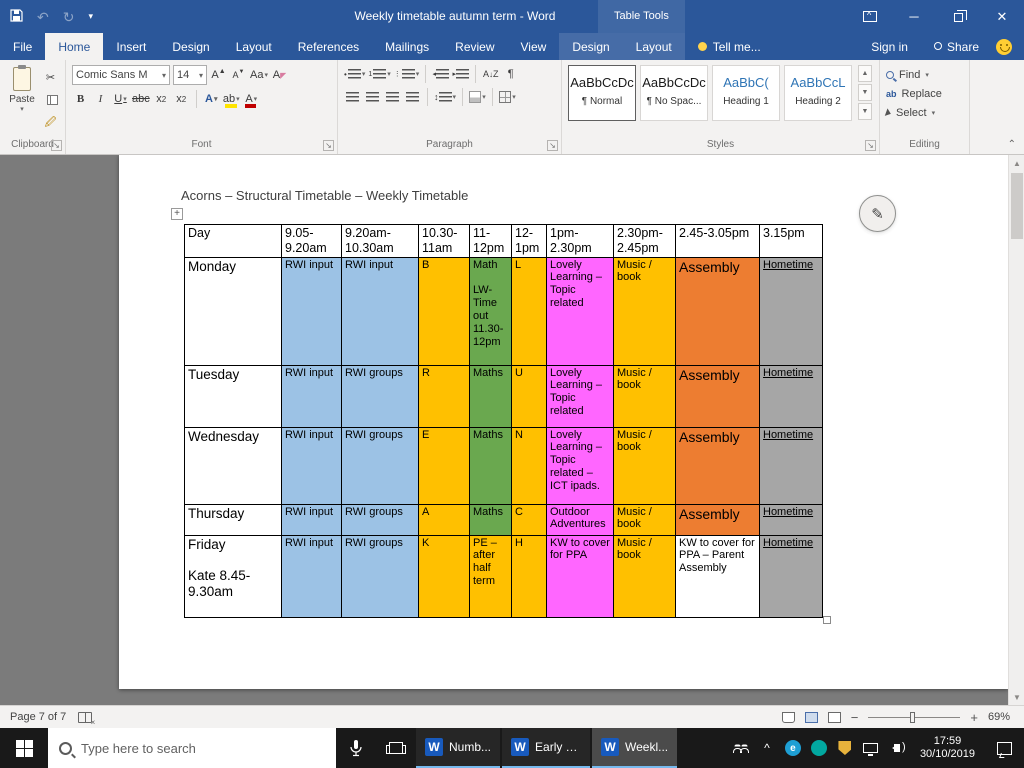  I want to click on feedback-smiley-icon, so click(1004, 46).